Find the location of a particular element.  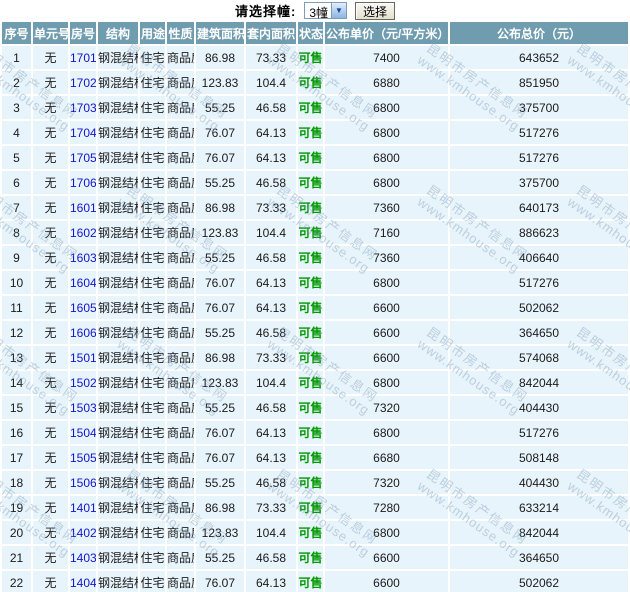

building-select: 3幢 ▼ is located at coordinates (325, 11).